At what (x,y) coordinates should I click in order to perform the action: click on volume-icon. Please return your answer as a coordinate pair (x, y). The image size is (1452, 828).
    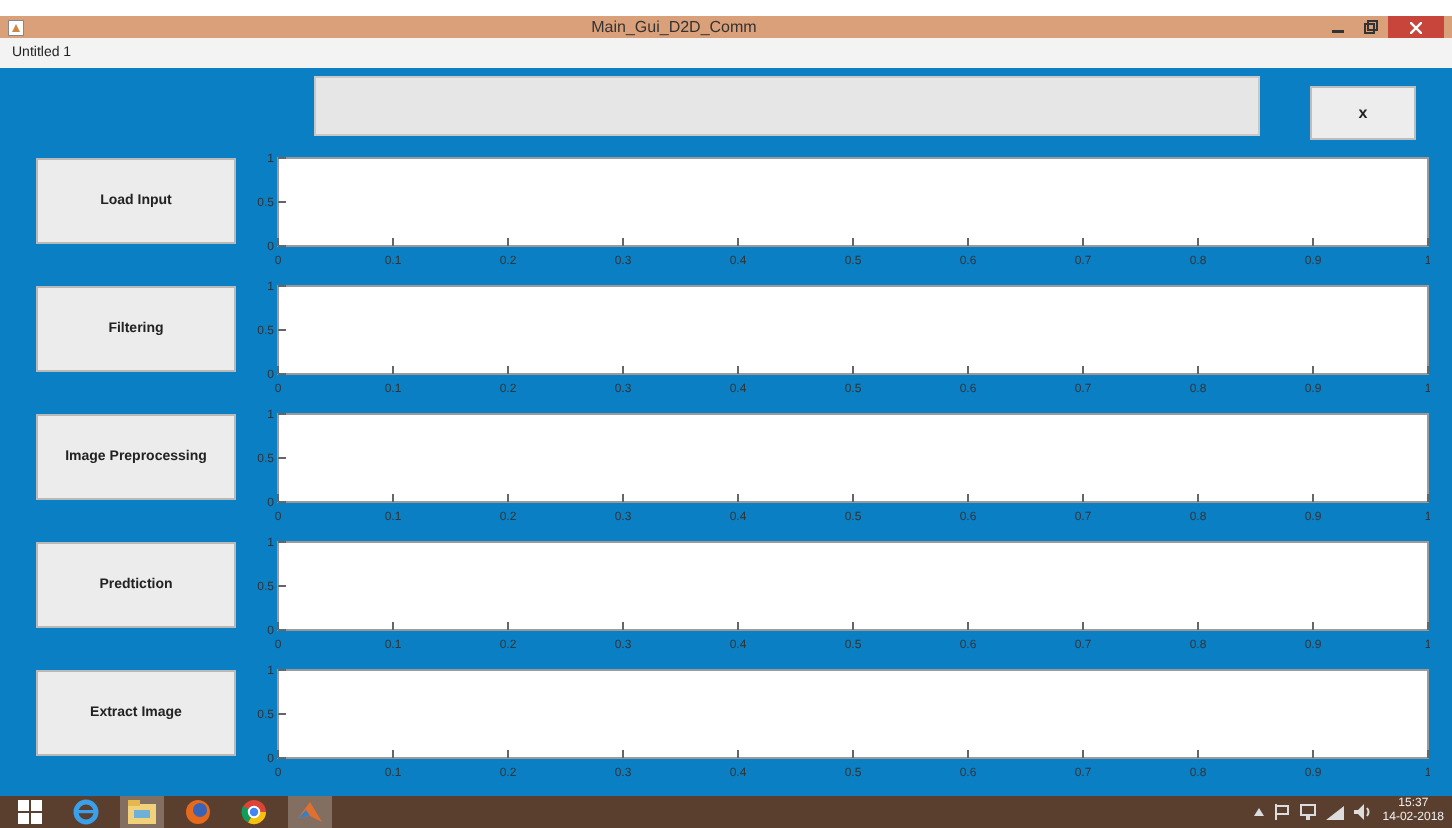
    Looking at the image, I should click on (1363, 812).